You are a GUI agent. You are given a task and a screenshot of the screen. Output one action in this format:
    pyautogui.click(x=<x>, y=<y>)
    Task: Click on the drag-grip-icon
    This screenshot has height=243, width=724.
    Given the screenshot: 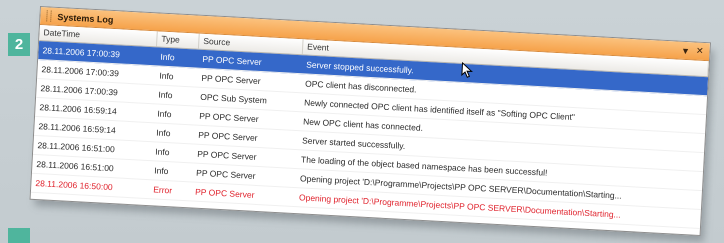 What is the action you would take?
    pyautogui.click(x=49, y=16)
    